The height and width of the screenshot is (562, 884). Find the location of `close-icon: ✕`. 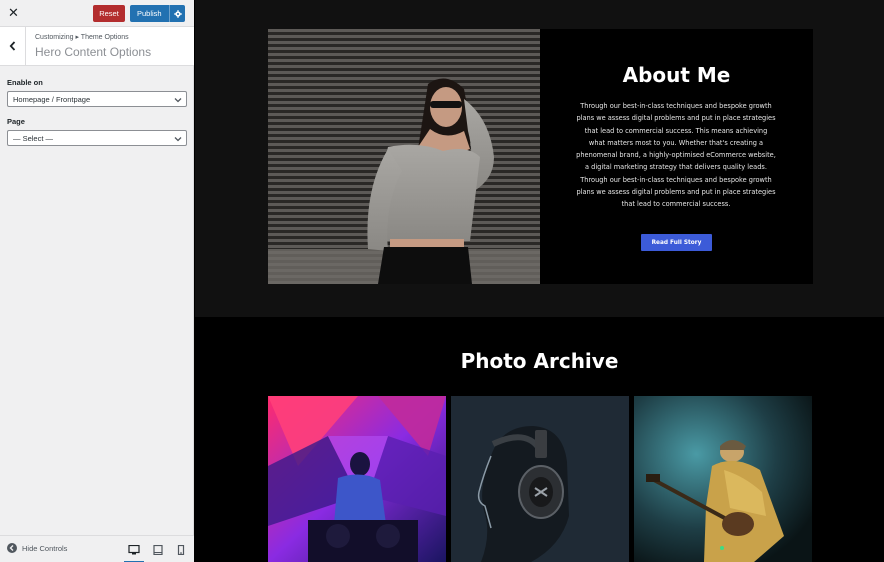

close-icon: ✕ is located at coordinates (13, 13).